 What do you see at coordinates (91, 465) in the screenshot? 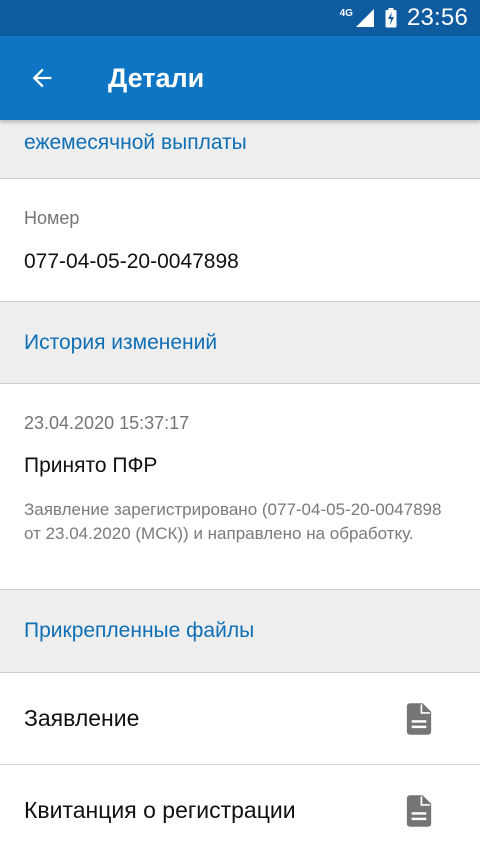
I see `history-status: Принято ПФР` at bounding box center [91, 465].